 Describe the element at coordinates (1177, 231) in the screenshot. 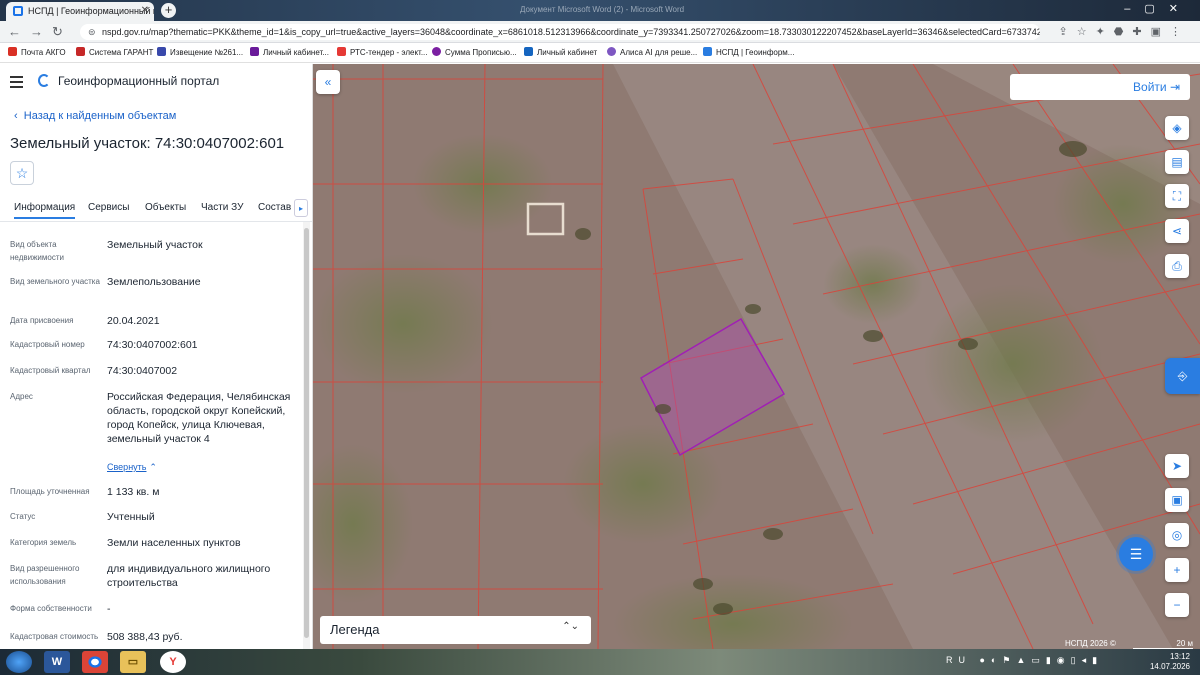

I see `share-icon: ⋖` at that location.